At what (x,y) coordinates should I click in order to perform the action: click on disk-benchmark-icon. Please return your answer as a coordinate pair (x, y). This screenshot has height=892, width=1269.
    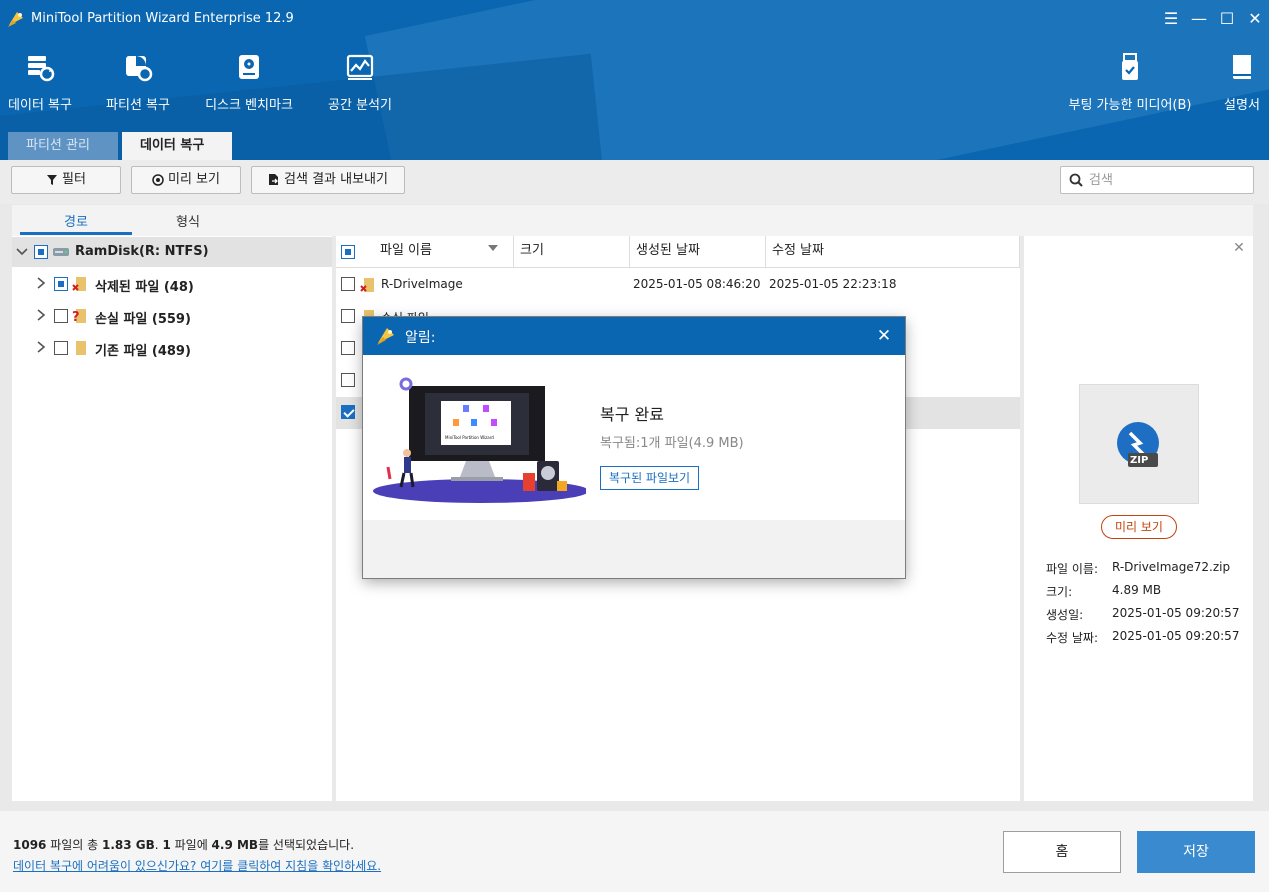
    Looking at the image, I should click on (249, 67).